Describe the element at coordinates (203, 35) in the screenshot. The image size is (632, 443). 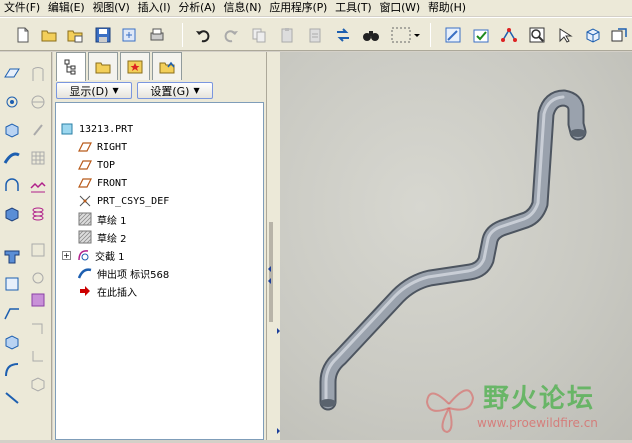
I see `undo-icon` at that location.